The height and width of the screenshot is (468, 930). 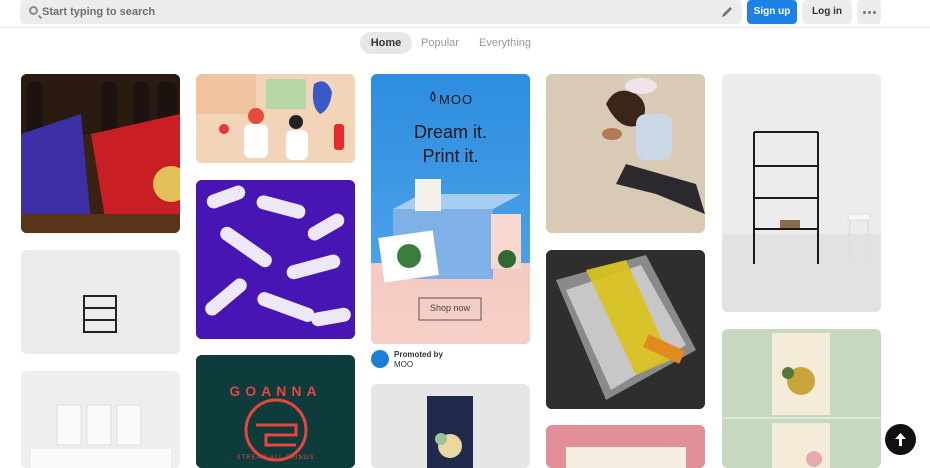 I want to click on pencil-icon, so click(x=727, y=12).